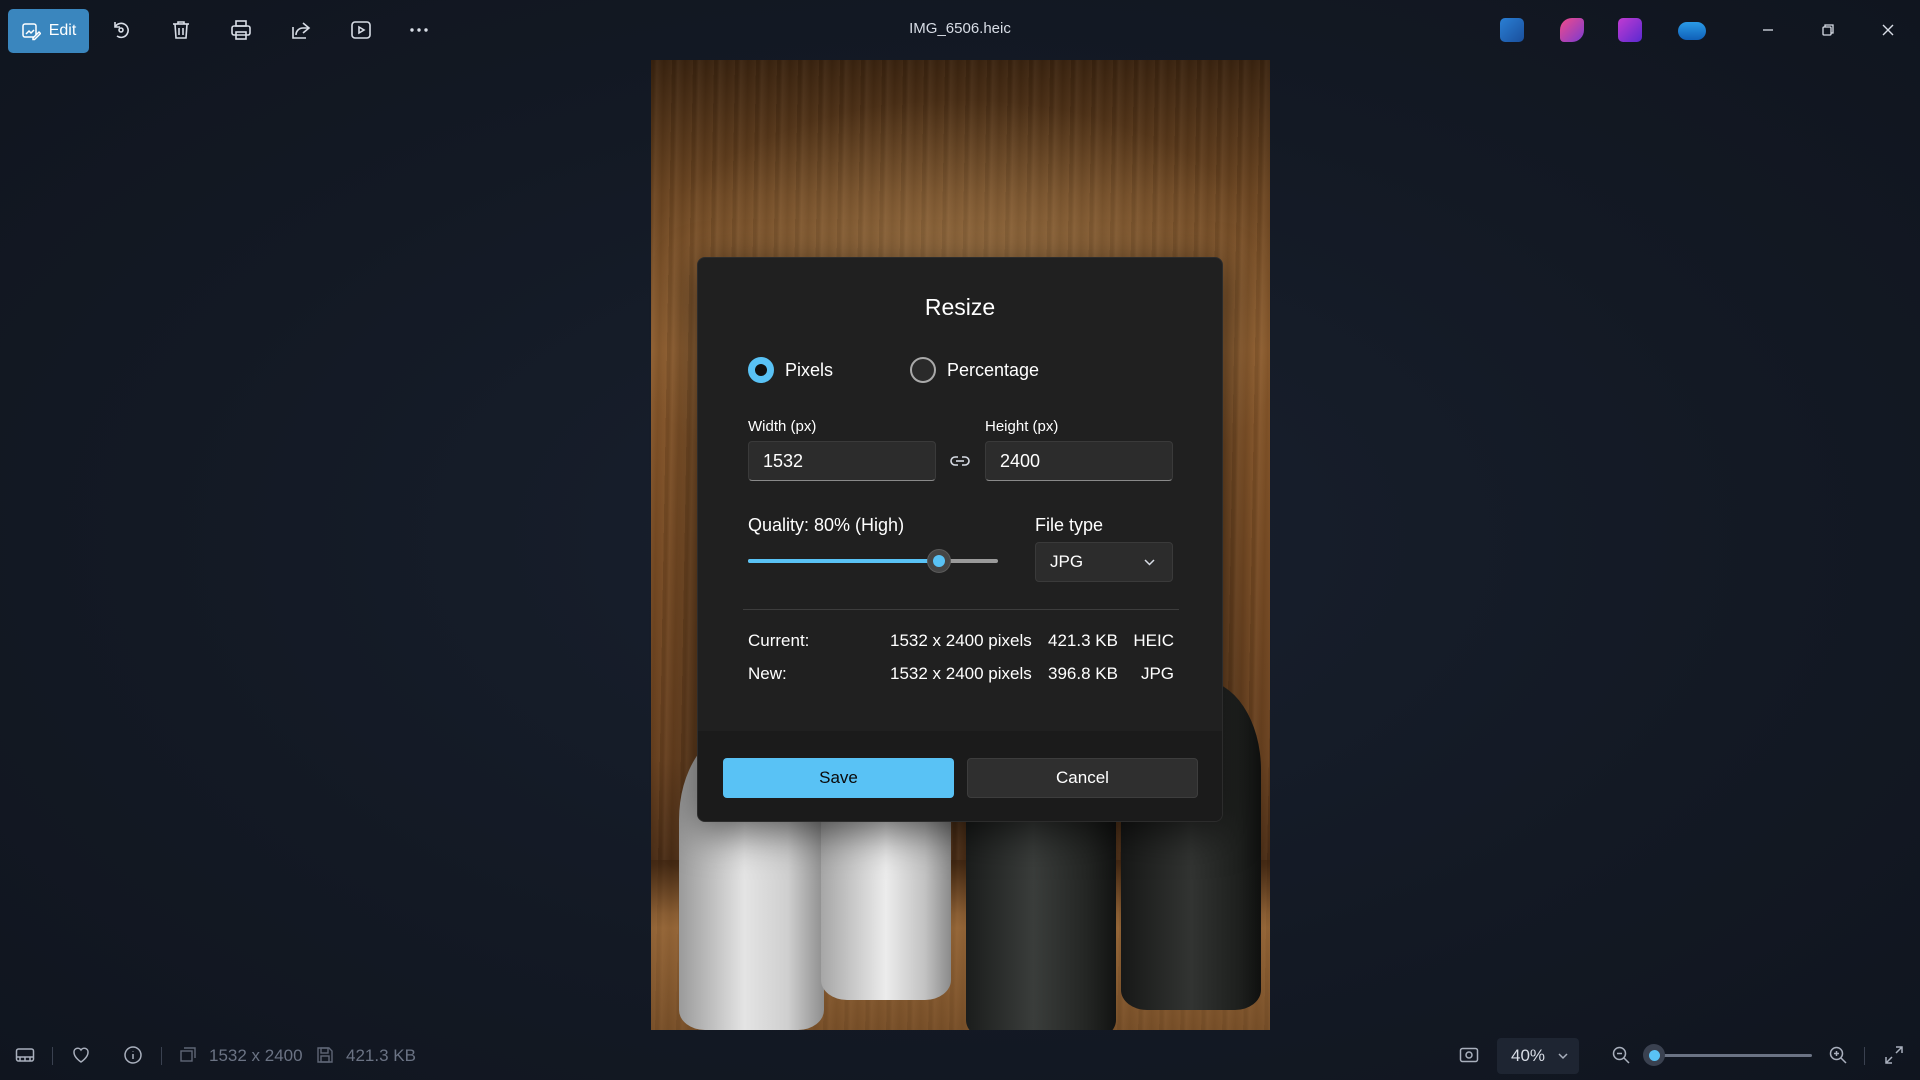 The image size is (1920, 1080). What do you see at coordinates (381, 1055) in the screenshot?
I see `file-size: 421.3 KB` at bounding box center [381, 1055].